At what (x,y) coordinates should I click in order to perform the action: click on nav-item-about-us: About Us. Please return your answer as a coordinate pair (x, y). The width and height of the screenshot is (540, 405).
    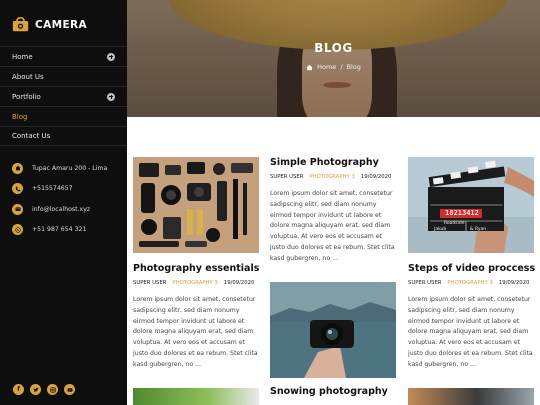
    Looking at the image, I should click on (63, 76).